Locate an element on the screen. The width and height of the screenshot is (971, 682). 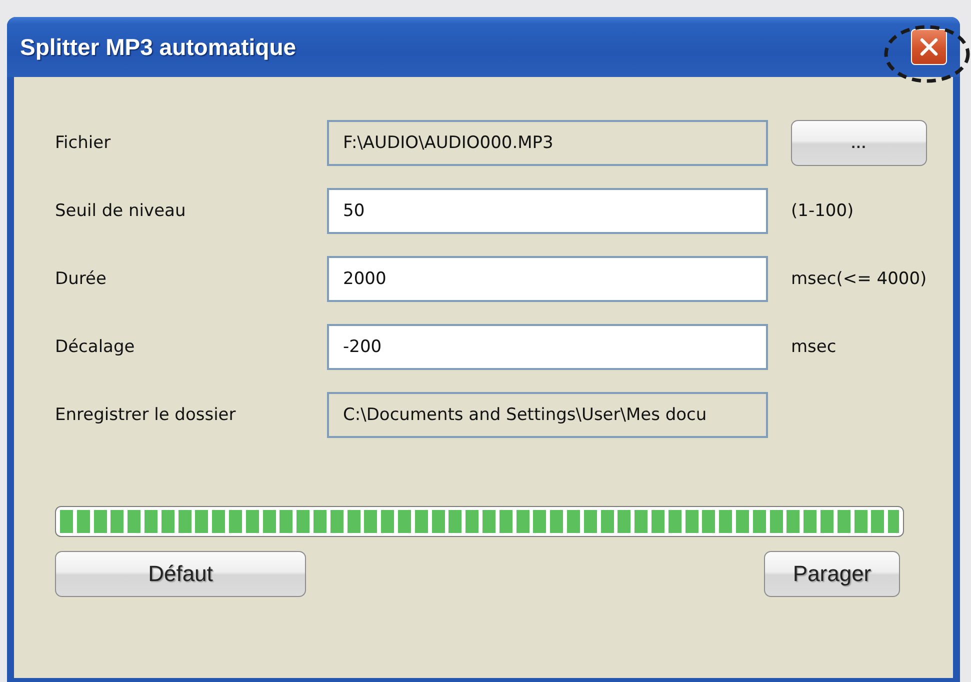
input-field: 50 is located at coordinates (547, 211).